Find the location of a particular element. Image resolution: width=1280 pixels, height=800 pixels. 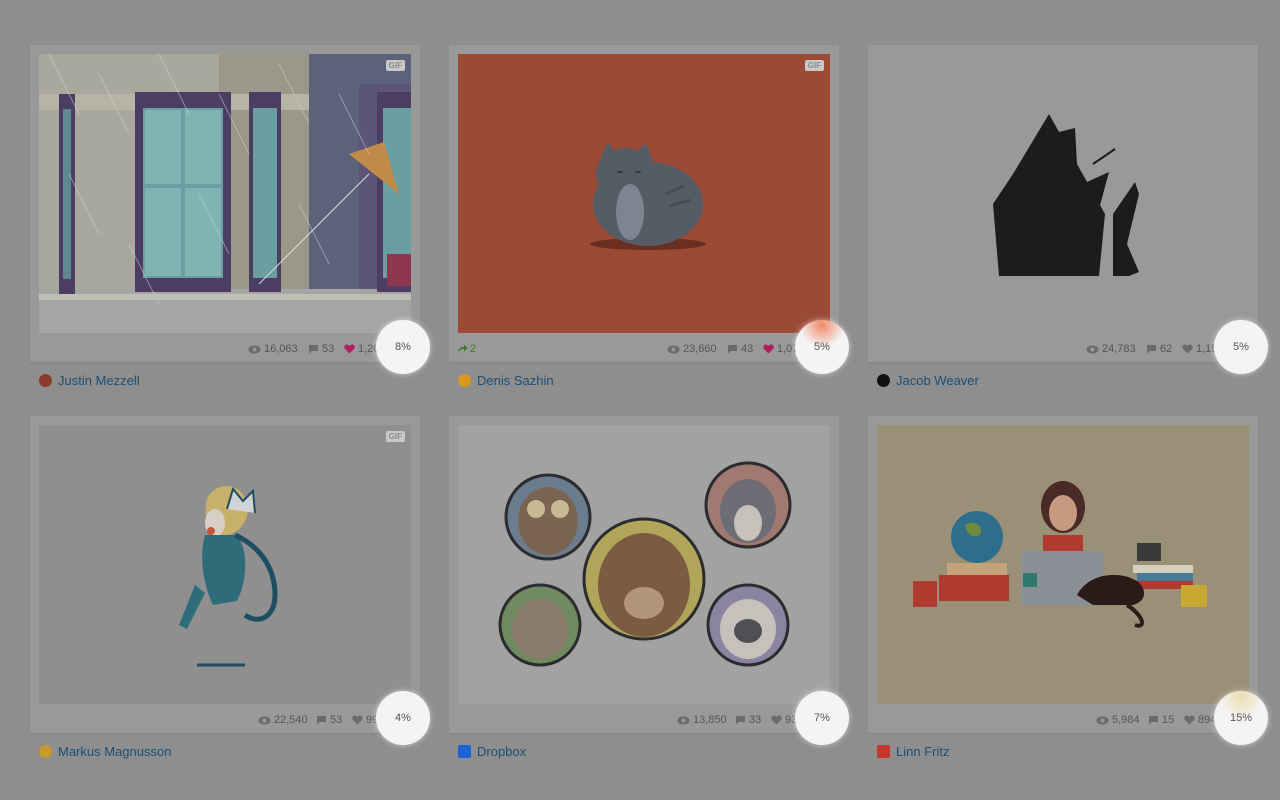

views-count: 5,984 is located at coordinates (1126, 720).